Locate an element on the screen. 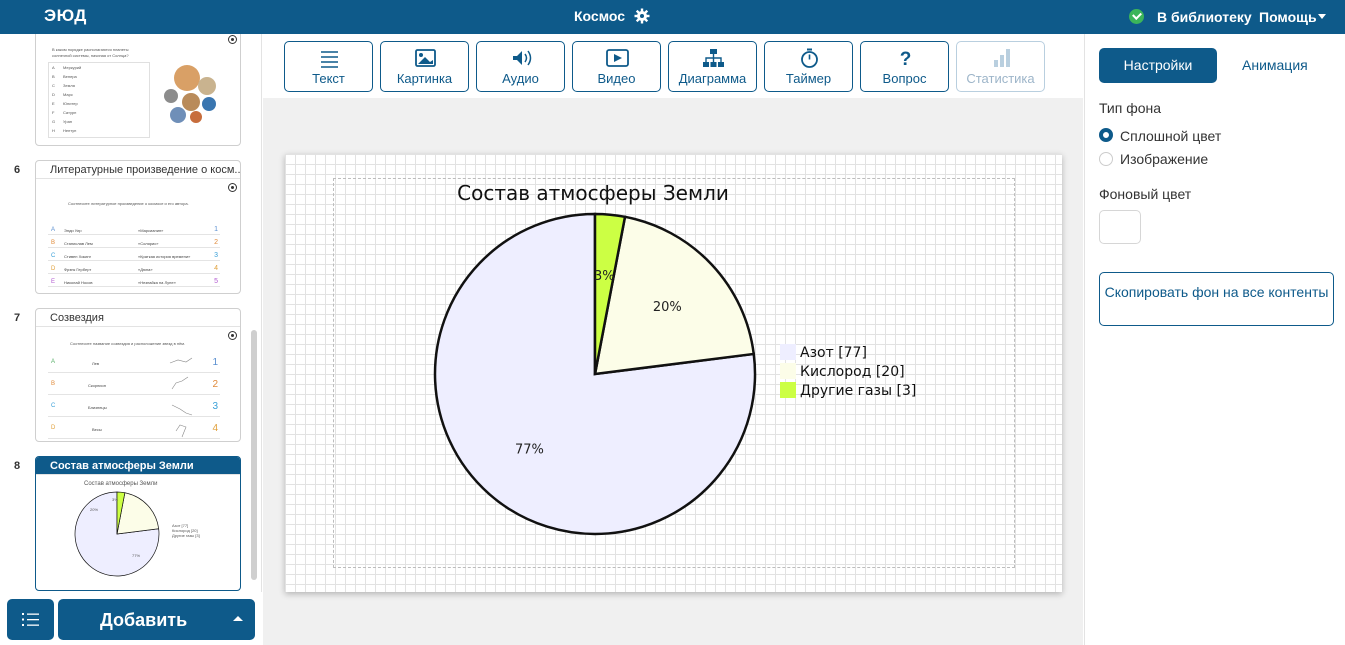 This screenshot has height=645, width=1345. tab-settings: Настройки is located at coordinates (1158, 65).